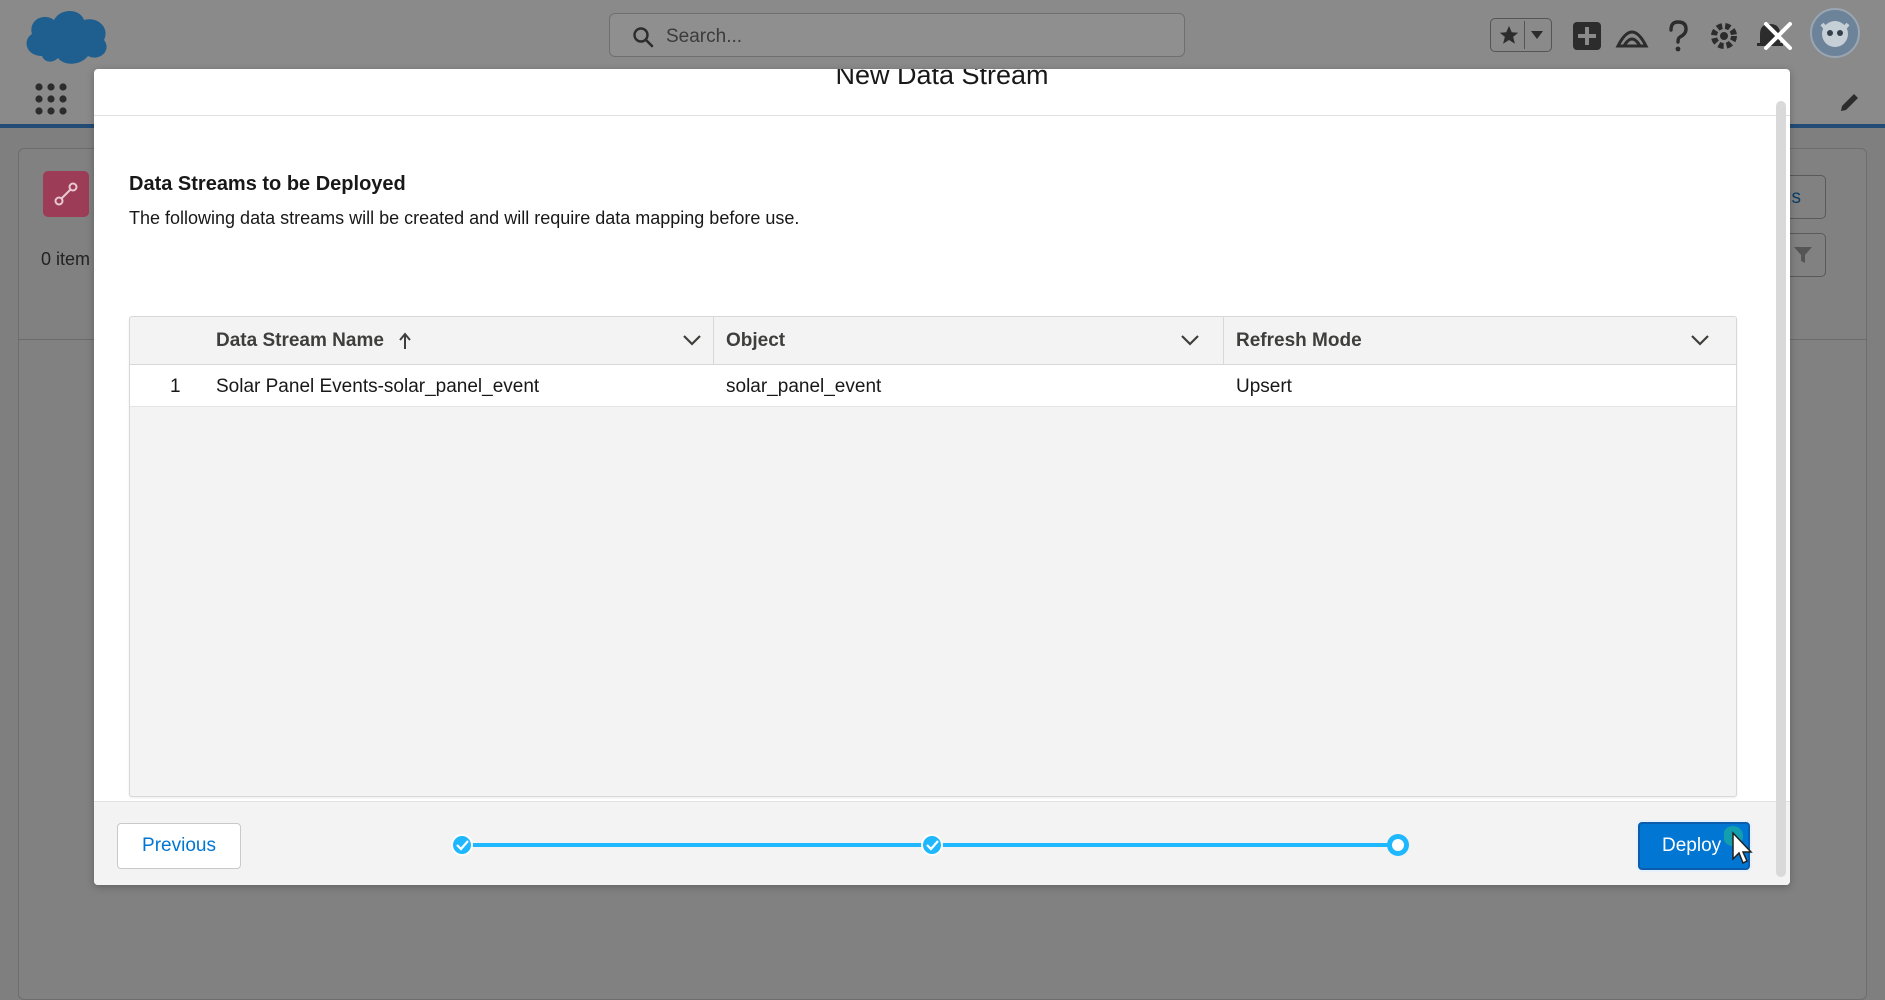  What do you see at coordinates (1398, 845) in the screenshot?
I see `progress-step-3-current` at bounding box center [1398, 845].